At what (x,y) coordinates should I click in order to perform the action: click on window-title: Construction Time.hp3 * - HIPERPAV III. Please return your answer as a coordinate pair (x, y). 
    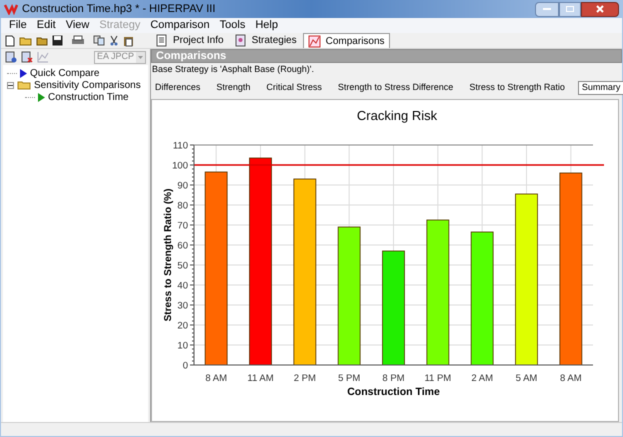
    Looking at the image, I should click on (119, 9).